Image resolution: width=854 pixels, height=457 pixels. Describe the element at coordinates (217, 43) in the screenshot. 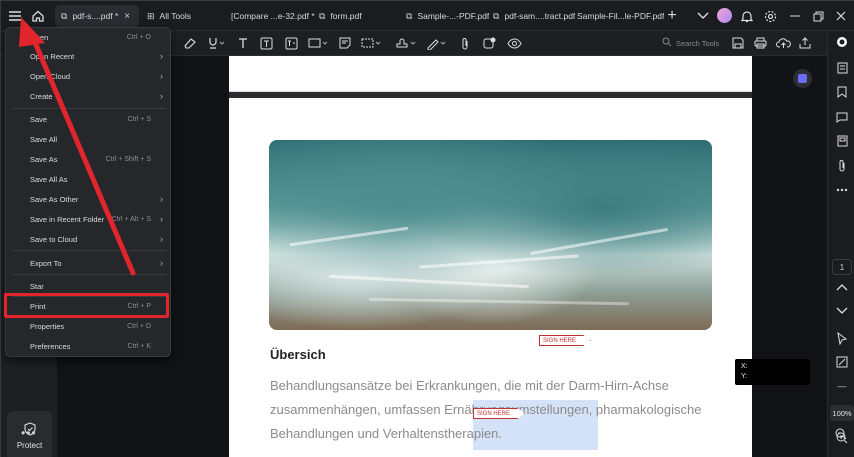

I see `underline-icon` at that location.